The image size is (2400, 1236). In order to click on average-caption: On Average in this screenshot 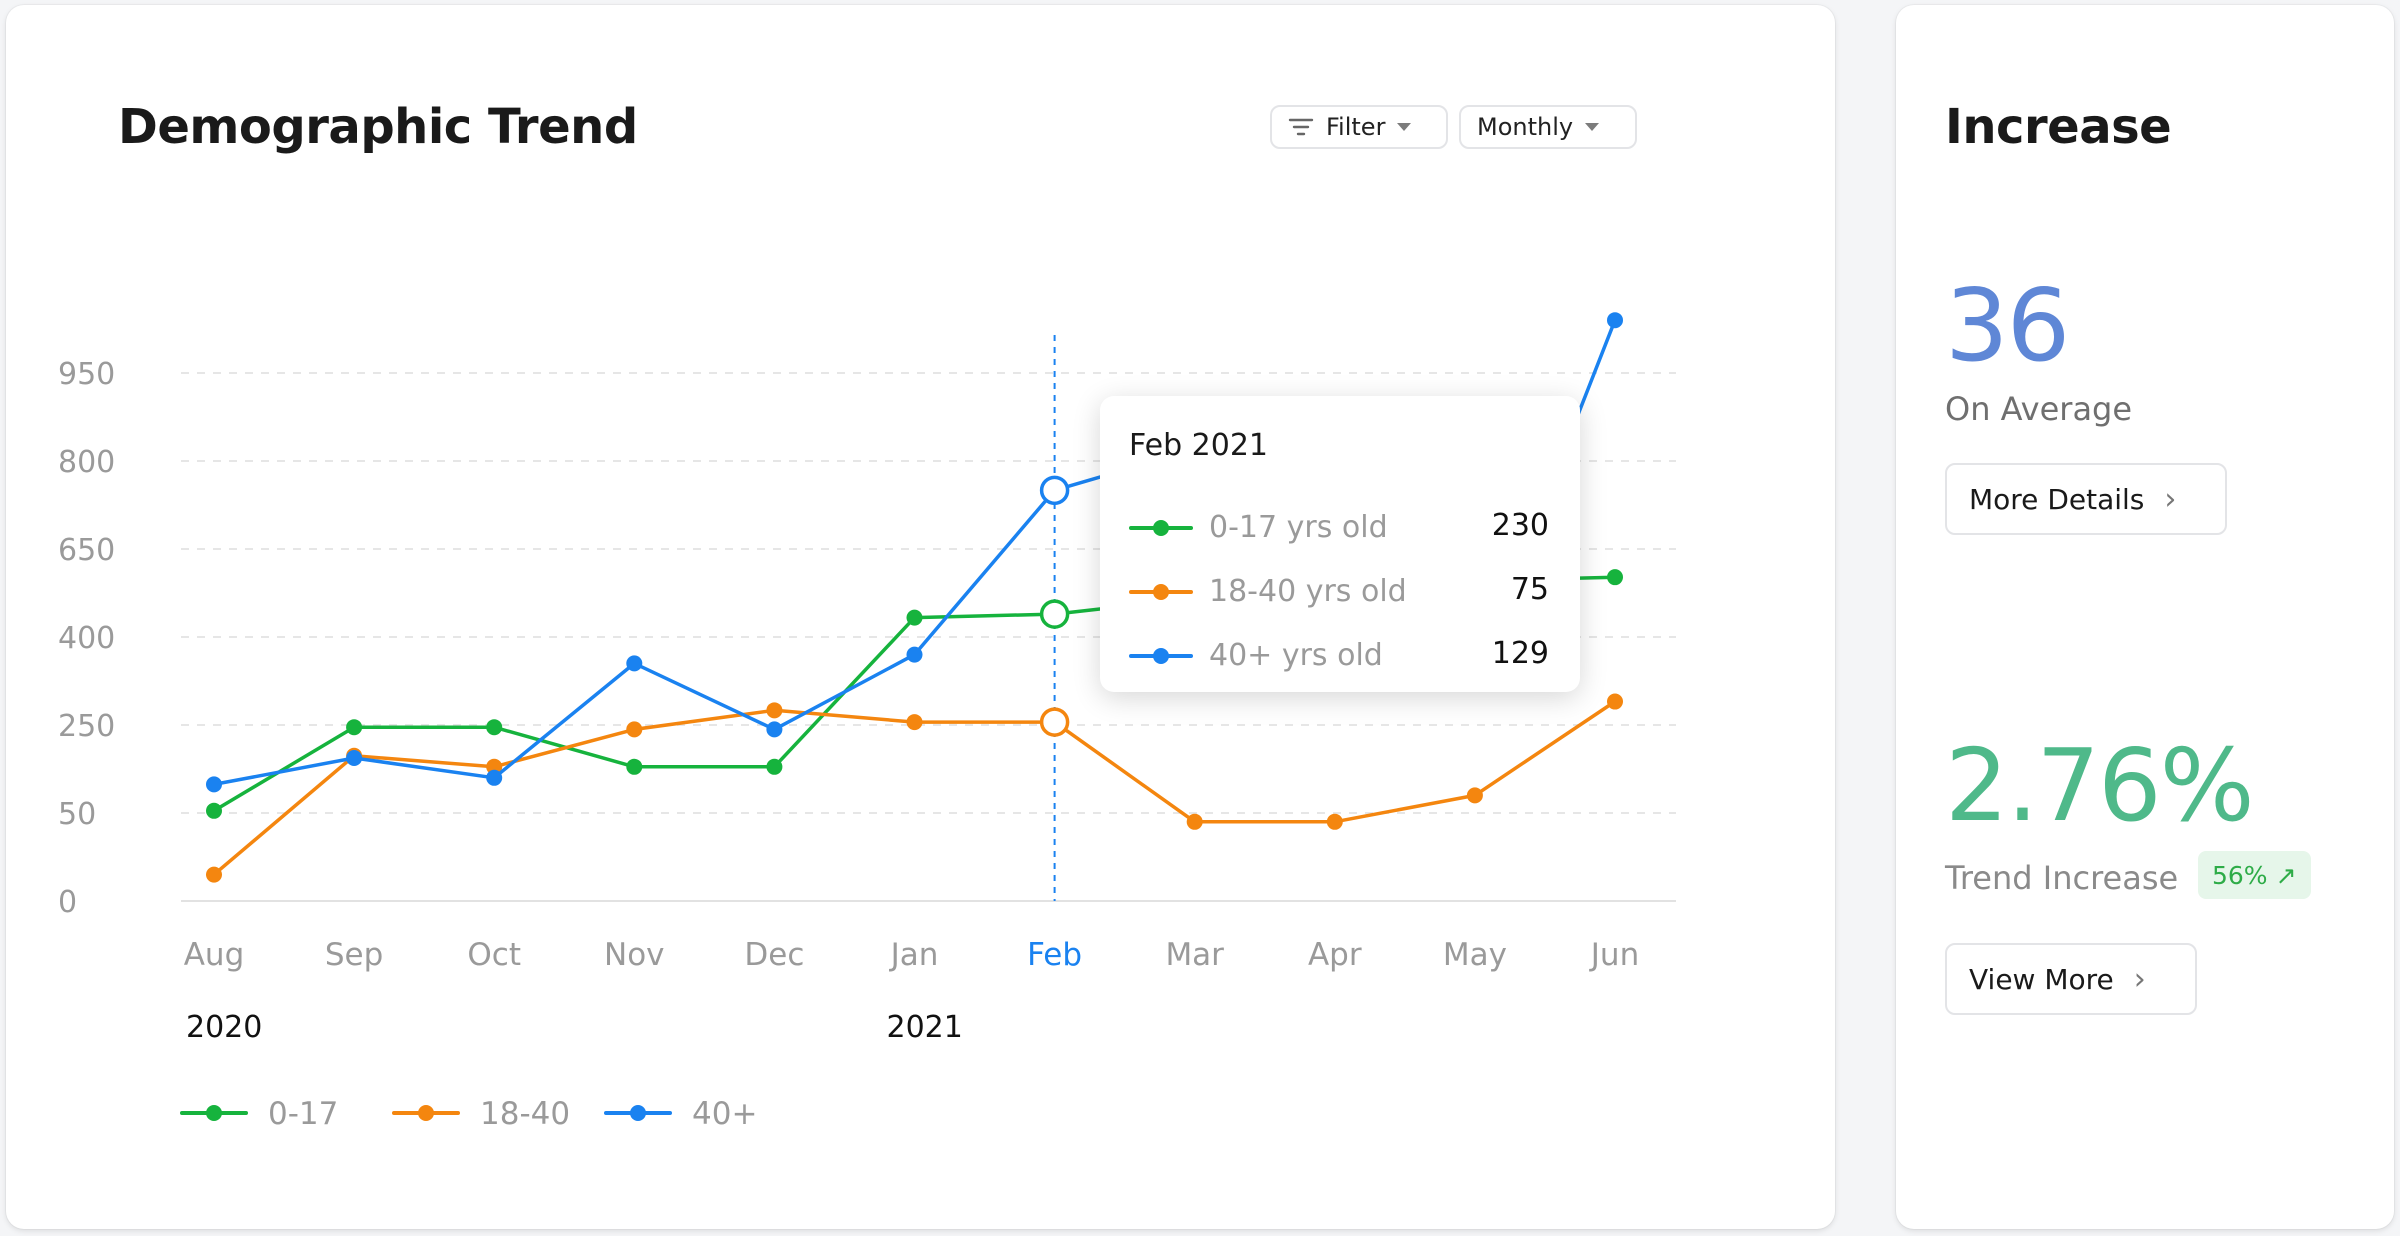, I will do `click(2039, 409)`.